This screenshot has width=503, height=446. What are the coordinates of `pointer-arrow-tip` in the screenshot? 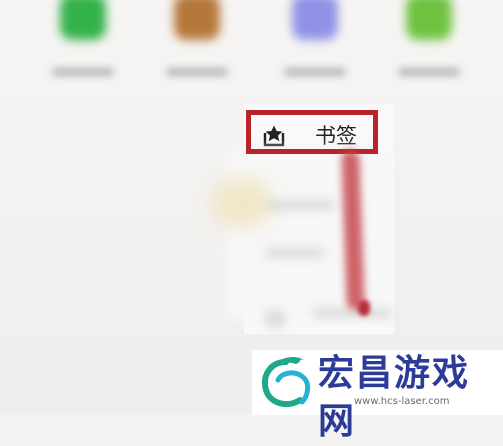 It's located at (364, 308).